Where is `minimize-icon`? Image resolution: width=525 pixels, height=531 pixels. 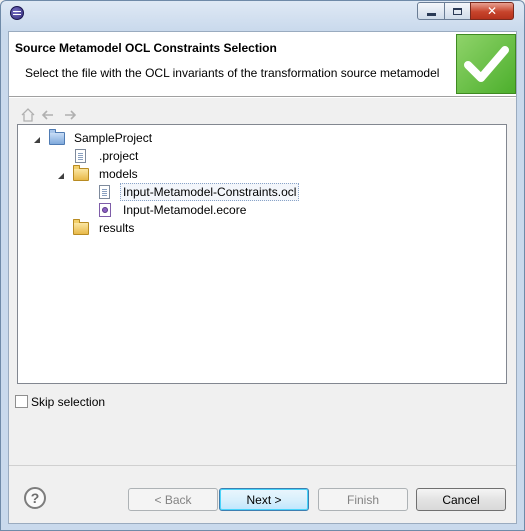 minimize-icon is located at coordinates (431, 14).